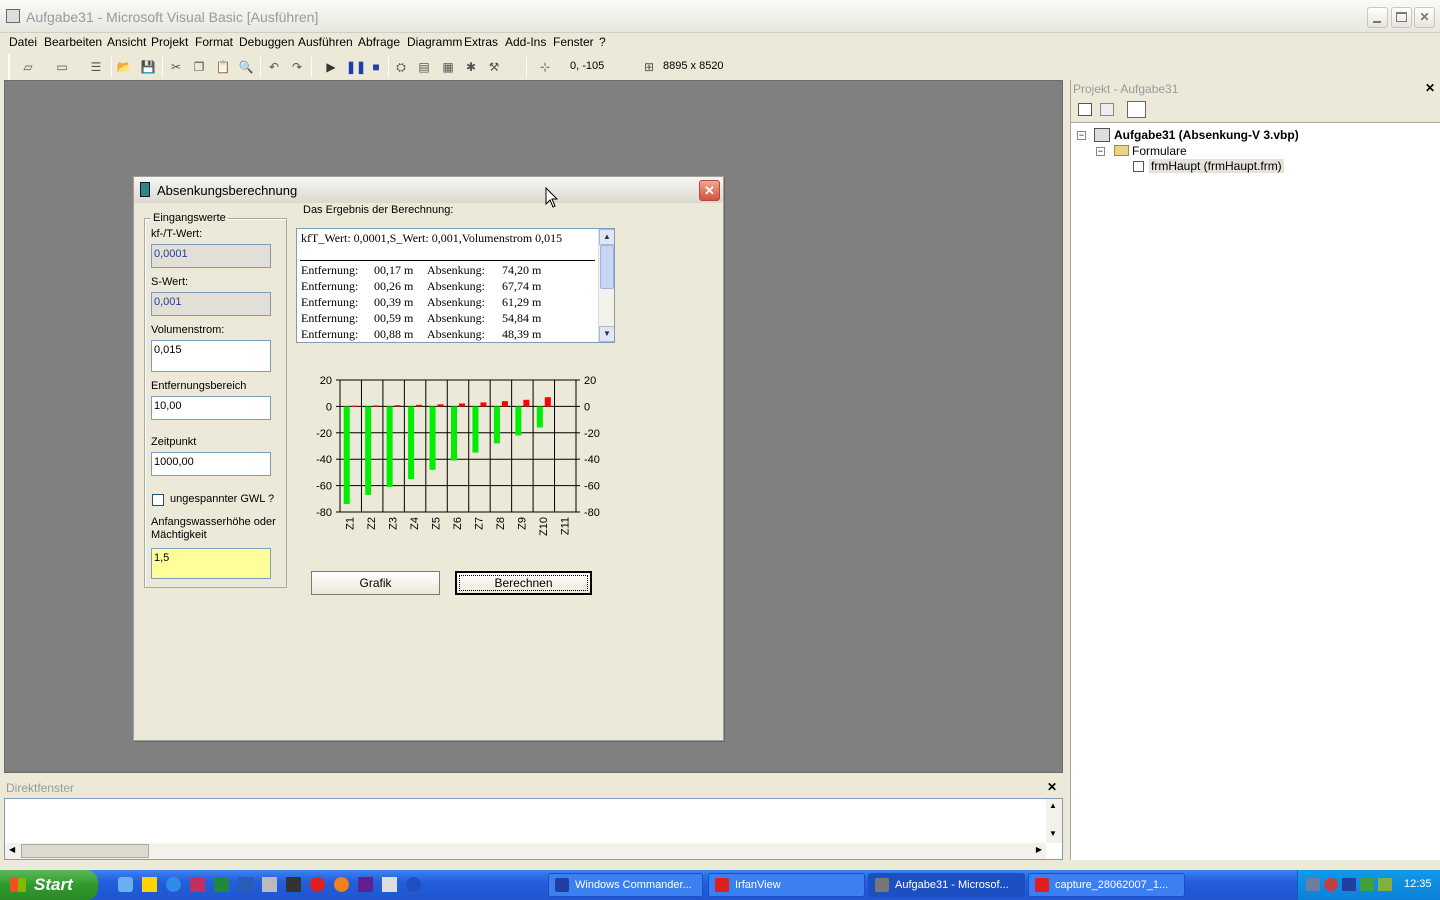 The image size is (1440, 900). I want to click on minimize-button, so click(1377, 17).